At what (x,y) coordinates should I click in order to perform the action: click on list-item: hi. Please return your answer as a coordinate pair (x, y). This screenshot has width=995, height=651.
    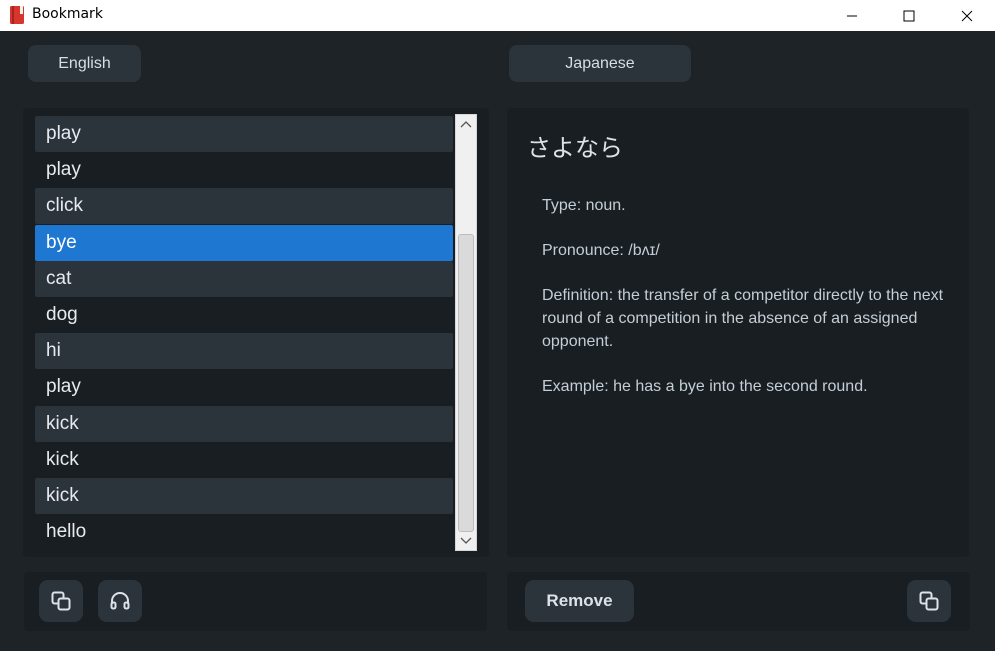
    Looking at the image, I should click on (244, 351).